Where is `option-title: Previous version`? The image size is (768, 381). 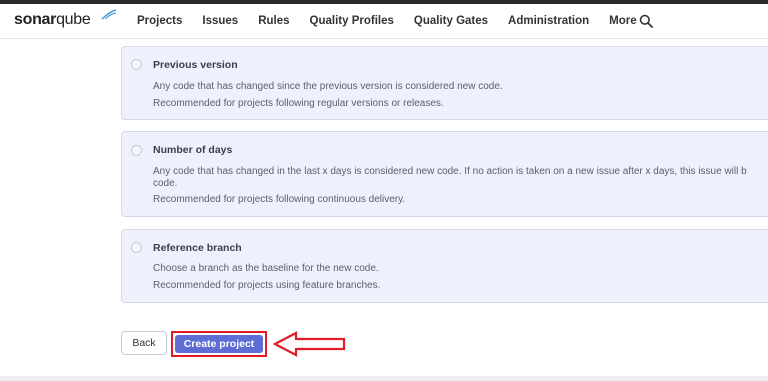
option-title: Previous version is located at coordinates (195, 65).